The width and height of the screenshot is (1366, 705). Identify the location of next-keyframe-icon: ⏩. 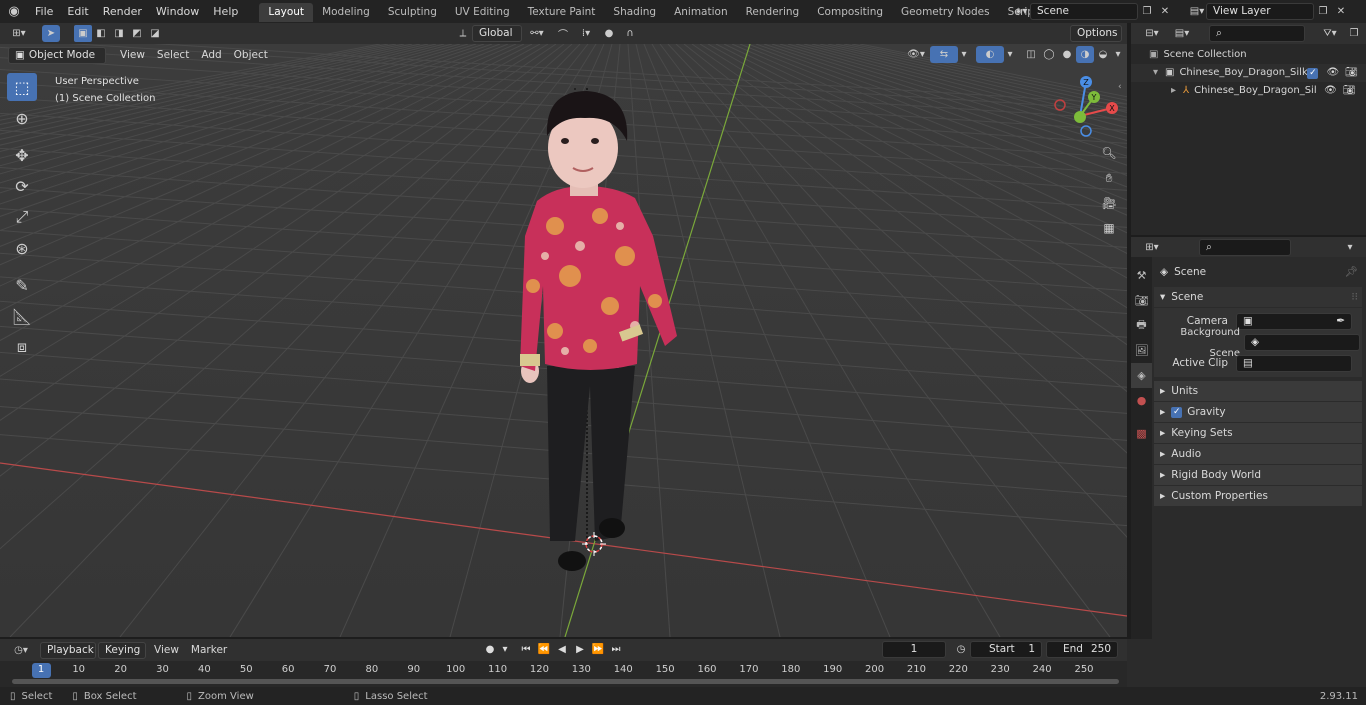
(598, 649).